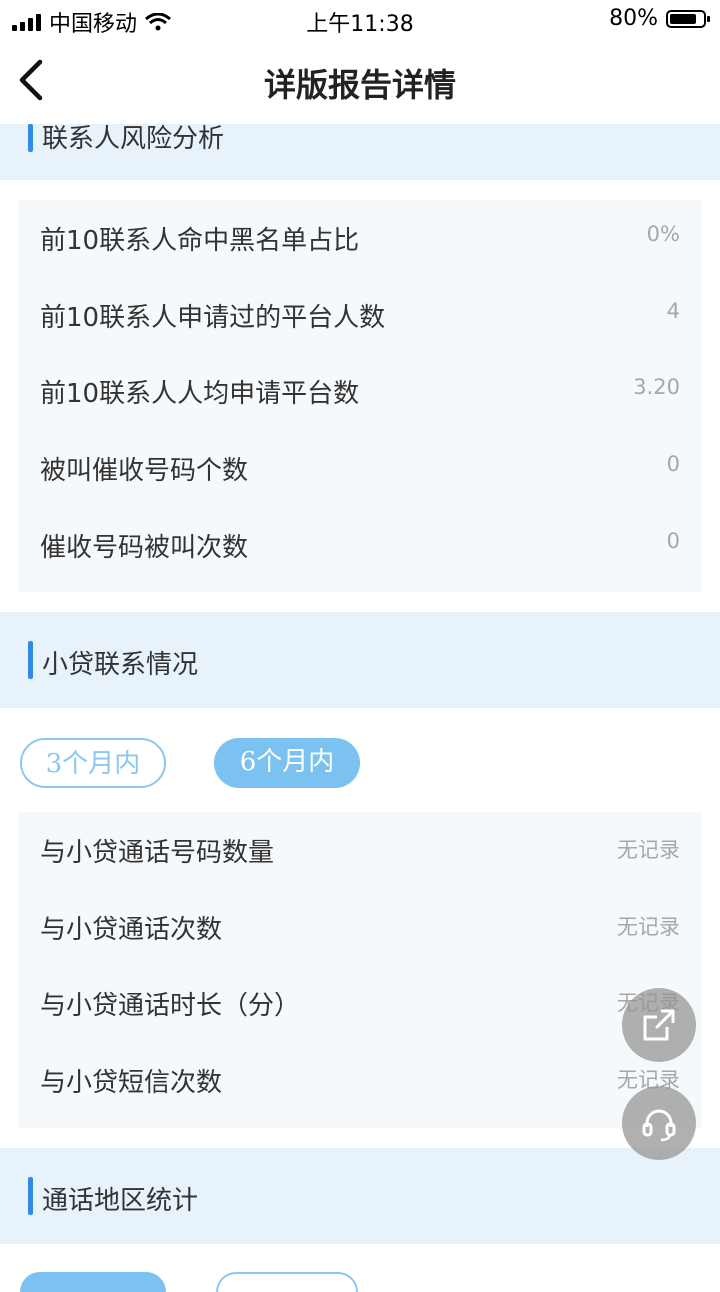 Image resolution: width=720 pixels, height=1292 pixels. Describe the element at coordinates (673, 311) in the screenshot. I see `item-value: 4` at that location.